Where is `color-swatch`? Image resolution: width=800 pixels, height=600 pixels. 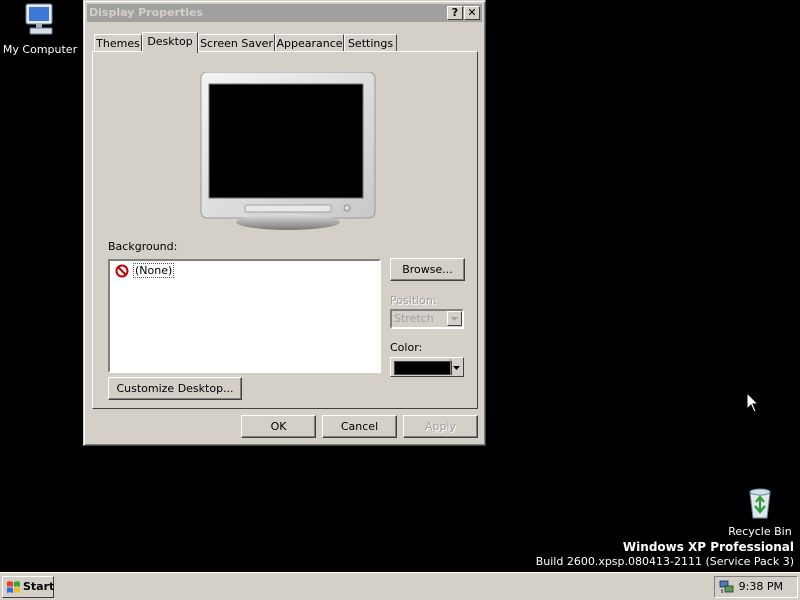
color-swatch is located at coordinates (423, 368).